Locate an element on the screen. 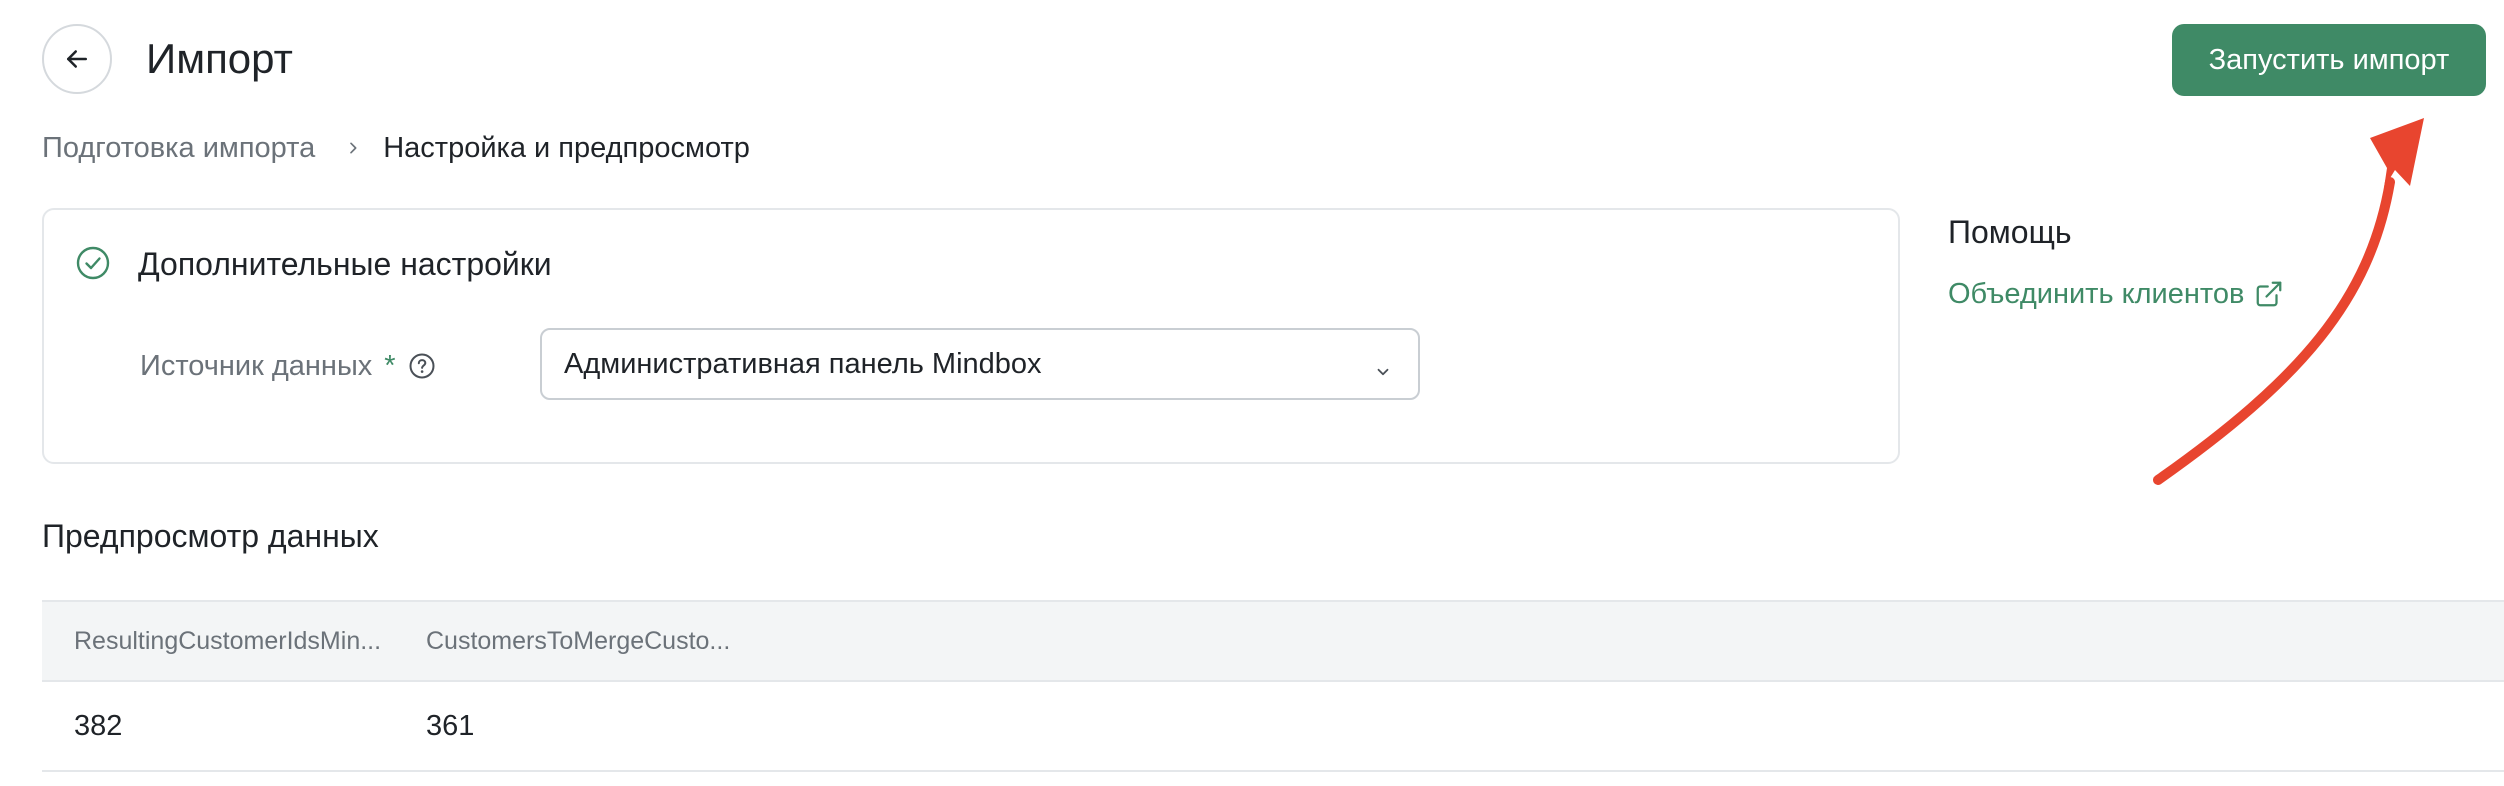  back-button is located at coordinates (77, 59).